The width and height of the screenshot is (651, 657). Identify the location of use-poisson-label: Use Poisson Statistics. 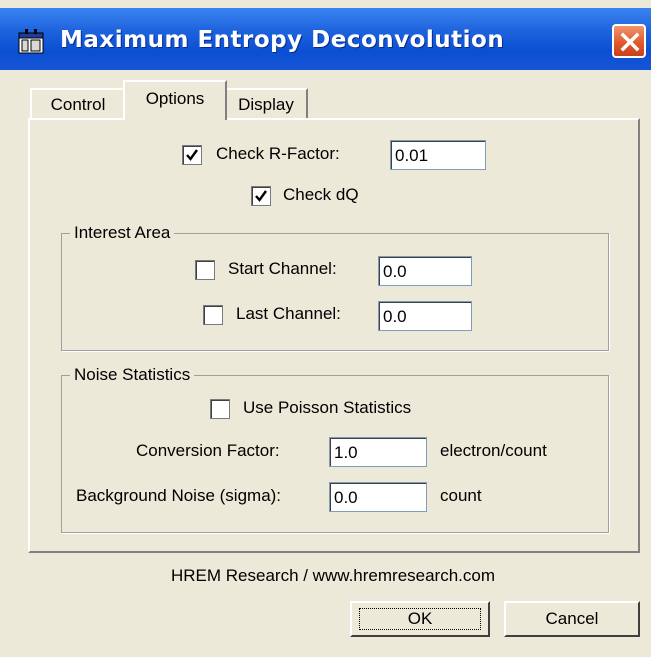
(327, 407).